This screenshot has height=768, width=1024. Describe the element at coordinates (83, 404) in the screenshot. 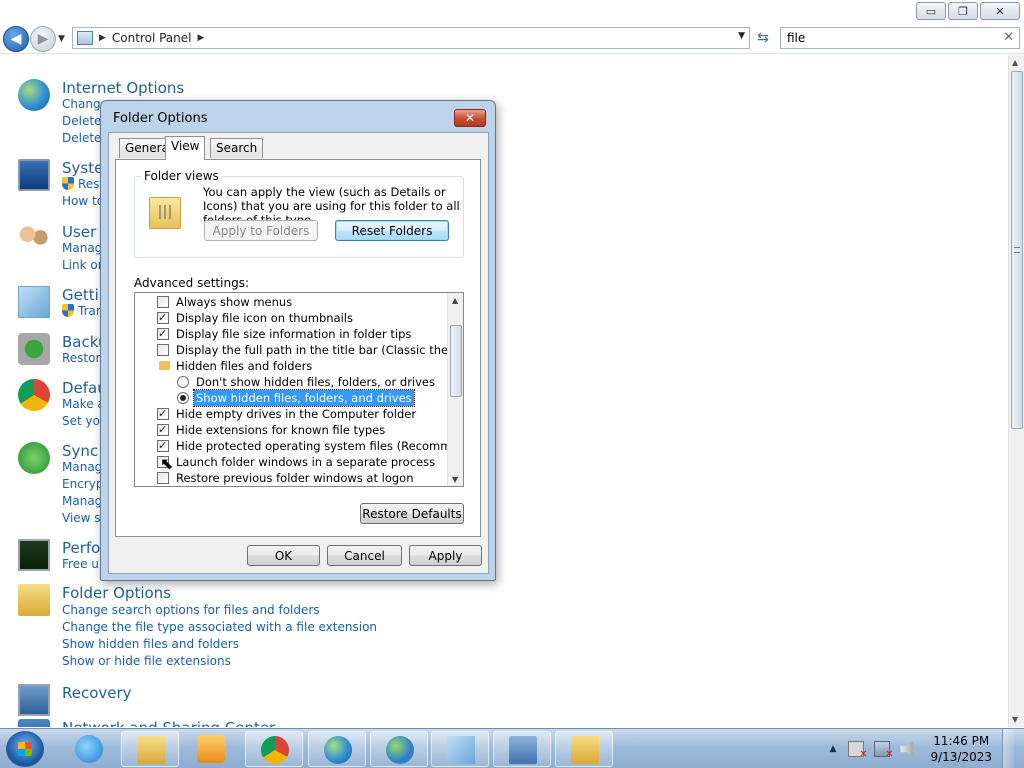

I see `item-link: Make a` at that location.